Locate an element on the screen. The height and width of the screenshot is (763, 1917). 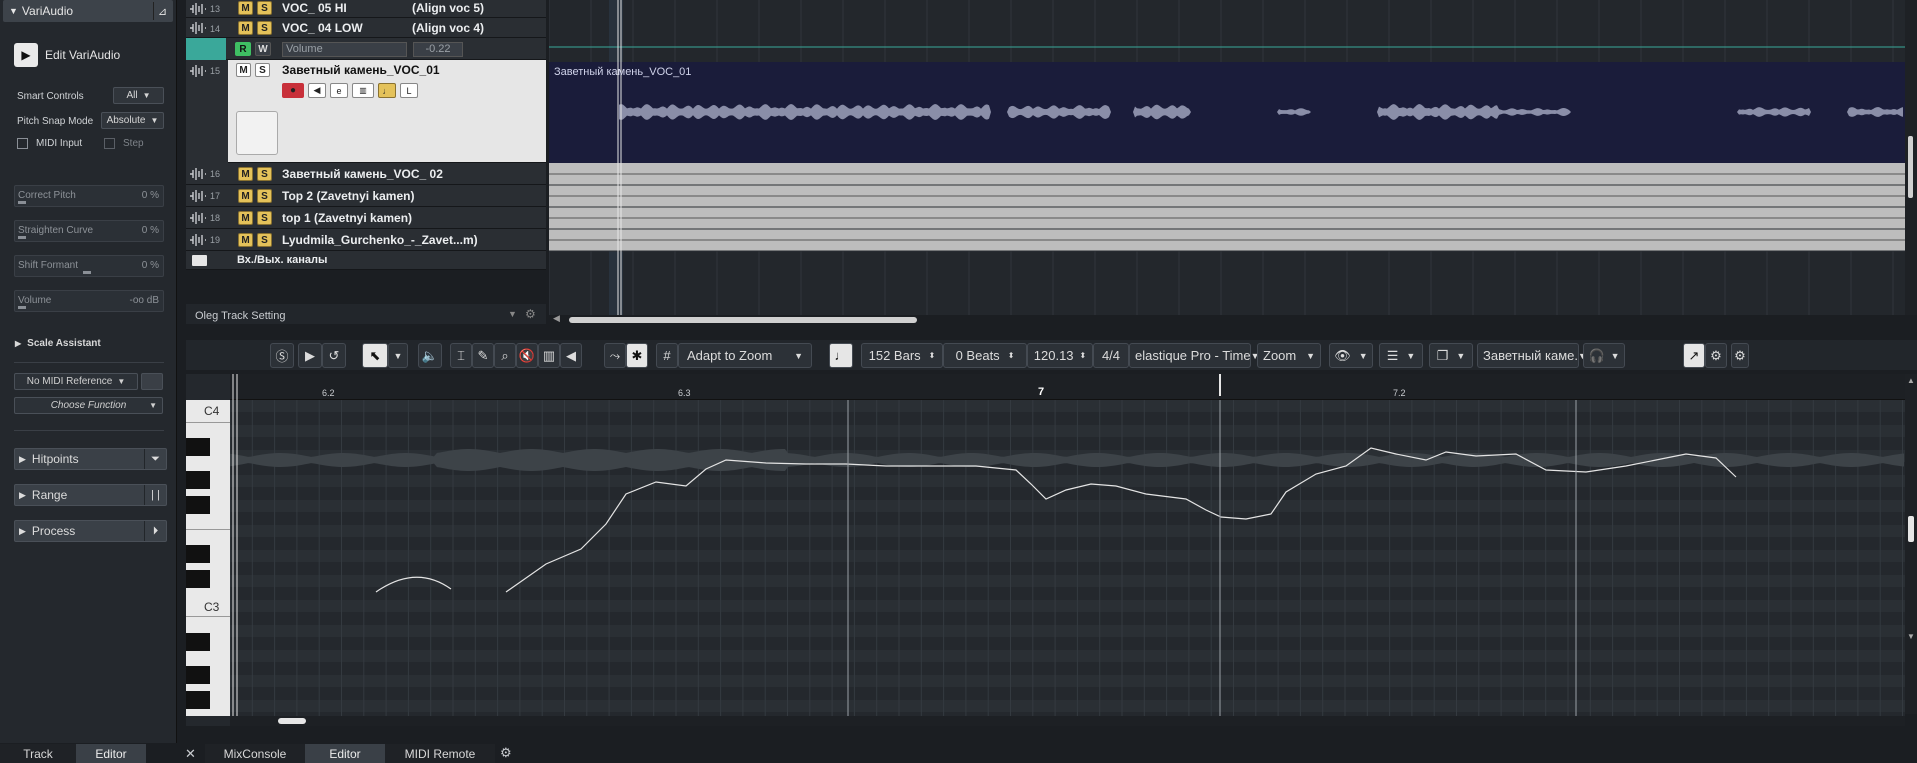
step-checkbox is located at coordinates (109, 143).